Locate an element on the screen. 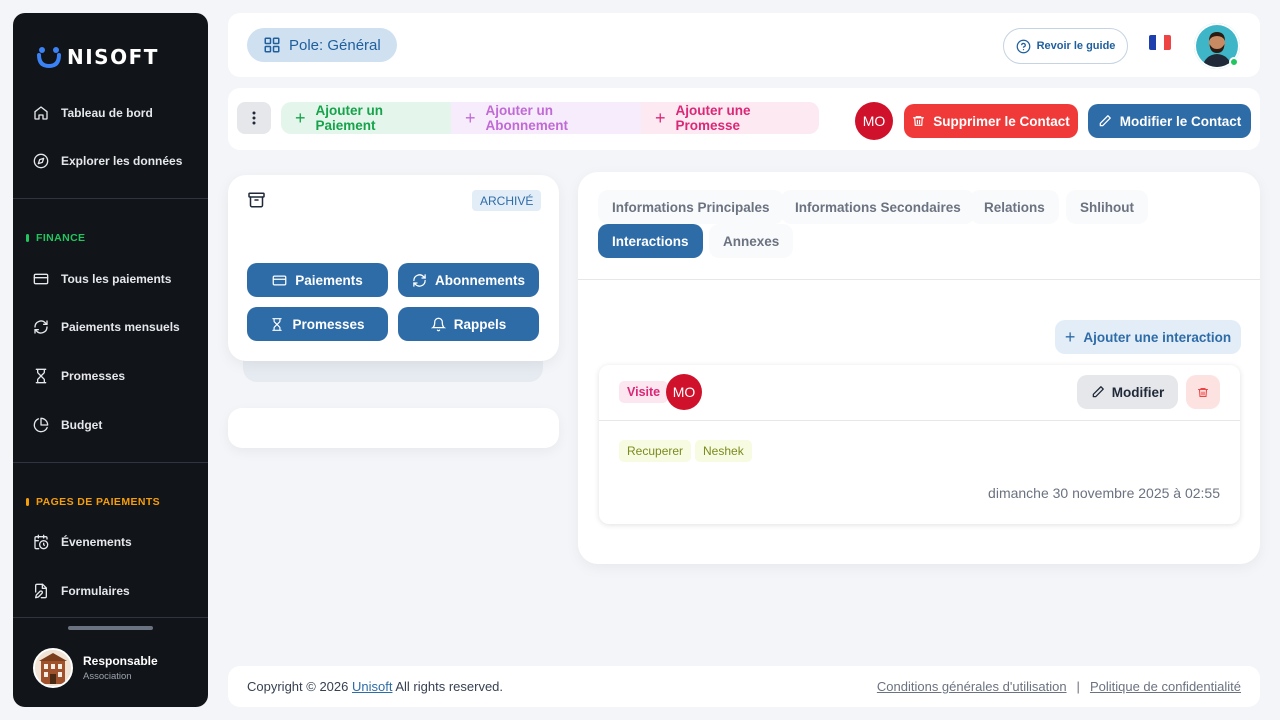  modify-interaction-button: Modifier is located at coordinates (1127, 392).